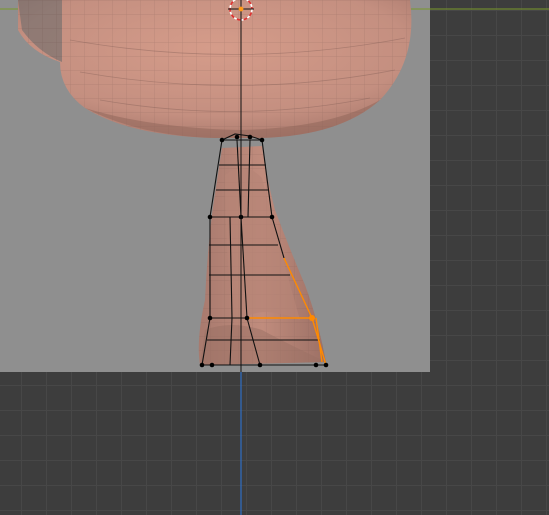 The width and height of the screenshot is (549, 515). What do you see at coordinates (262, 255) in the screenshot?
I see `leg-mesh` at bounding box center [262, 255].